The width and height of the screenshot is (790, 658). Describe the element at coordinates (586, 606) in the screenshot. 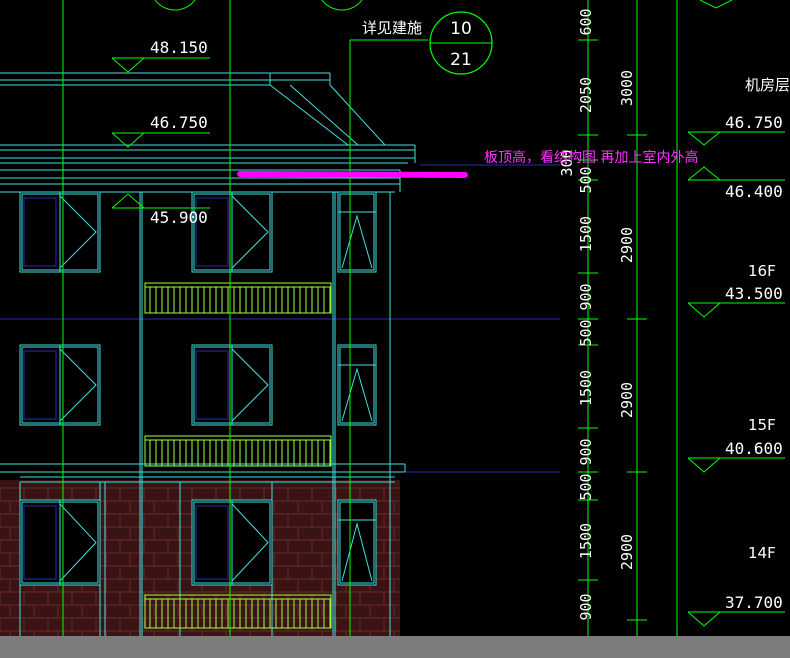

I see `dim-900-c: 900` at that location.